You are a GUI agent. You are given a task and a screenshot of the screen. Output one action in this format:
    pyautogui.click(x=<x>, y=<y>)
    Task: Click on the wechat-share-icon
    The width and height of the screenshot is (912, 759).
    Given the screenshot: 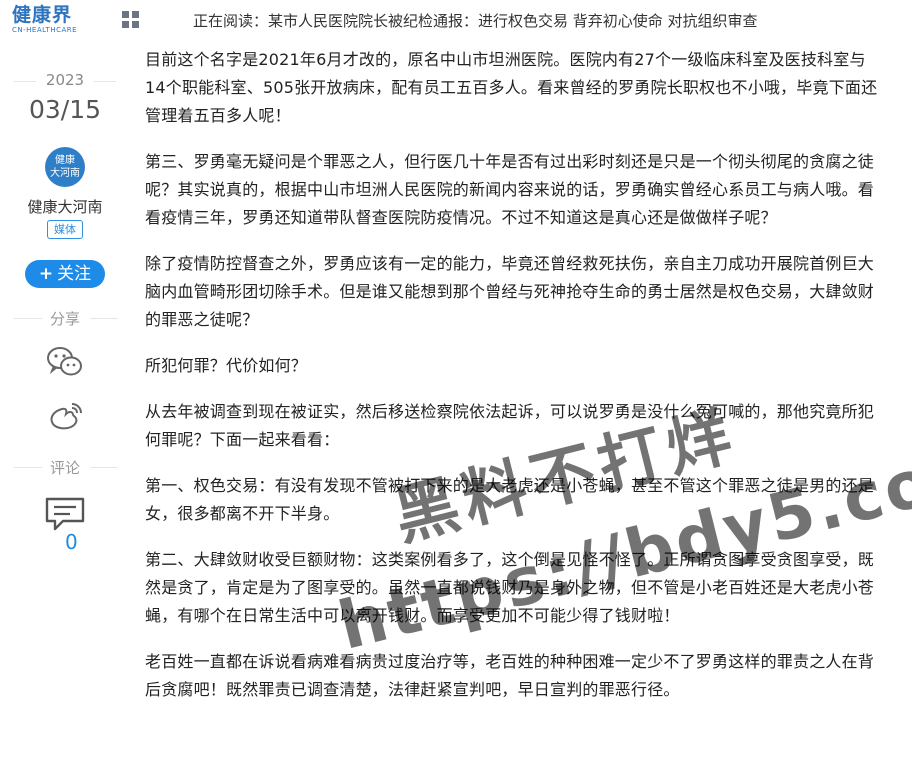 What is the action you would take?
    pyautogui.click(x=65, y=362)
    